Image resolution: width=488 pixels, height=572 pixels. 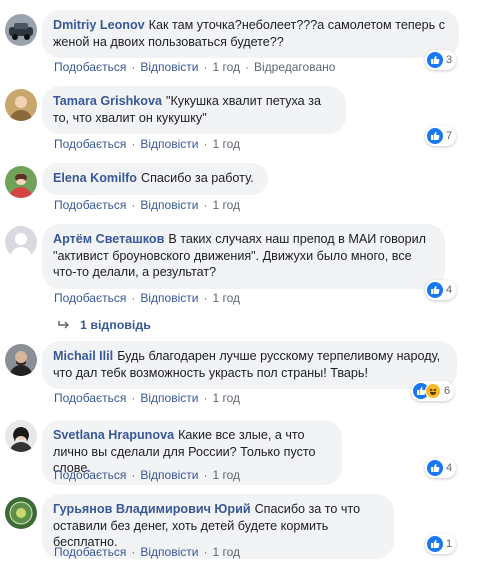 I want to click on reaction-count: 3, so click(x=449, y=60).